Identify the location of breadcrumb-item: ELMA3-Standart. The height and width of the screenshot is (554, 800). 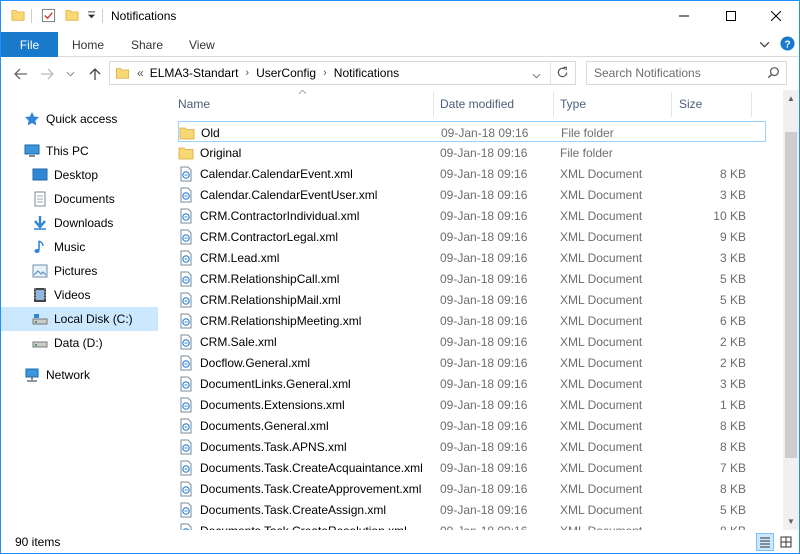
(194, 73).